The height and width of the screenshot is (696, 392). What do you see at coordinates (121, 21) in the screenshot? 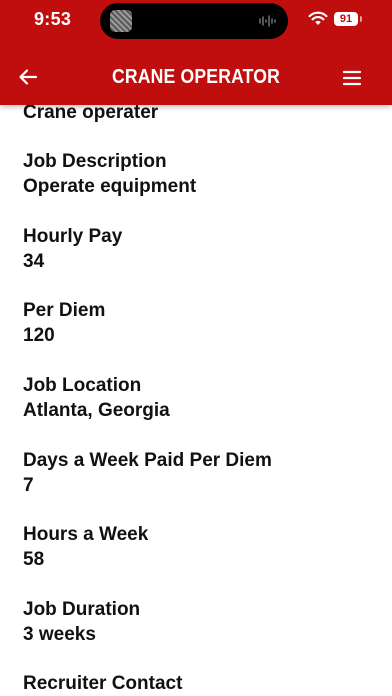
I see `album-art-icon` at bounding box center [121, 21].